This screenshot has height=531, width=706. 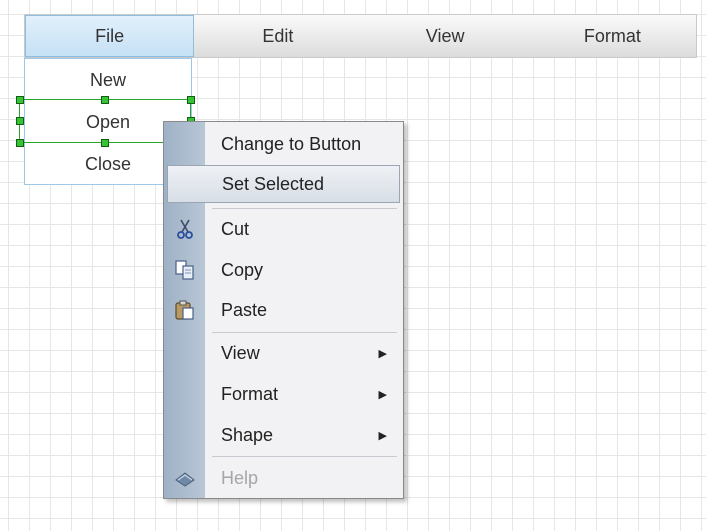 I want to click on file-menu-item-new: New, so click(x=108, y=80).